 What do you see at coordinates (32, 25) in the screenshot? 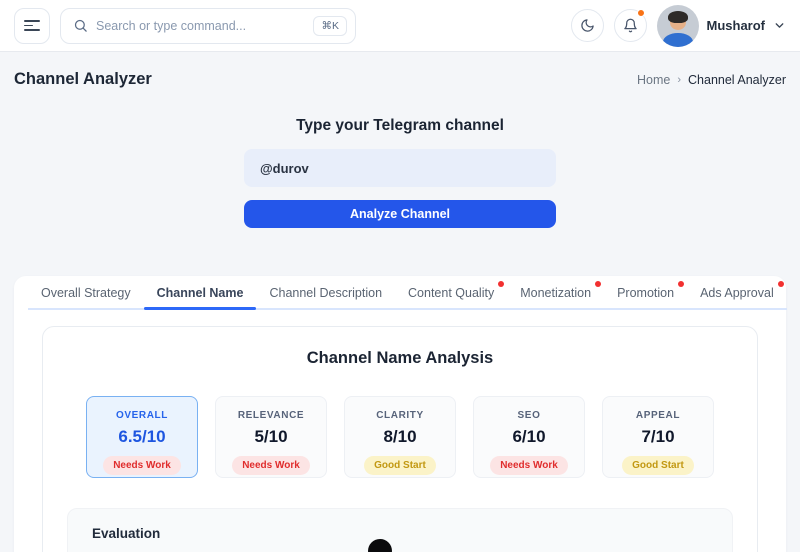
I see `sidebar-toggle-button` at bounding box center [32, 25].